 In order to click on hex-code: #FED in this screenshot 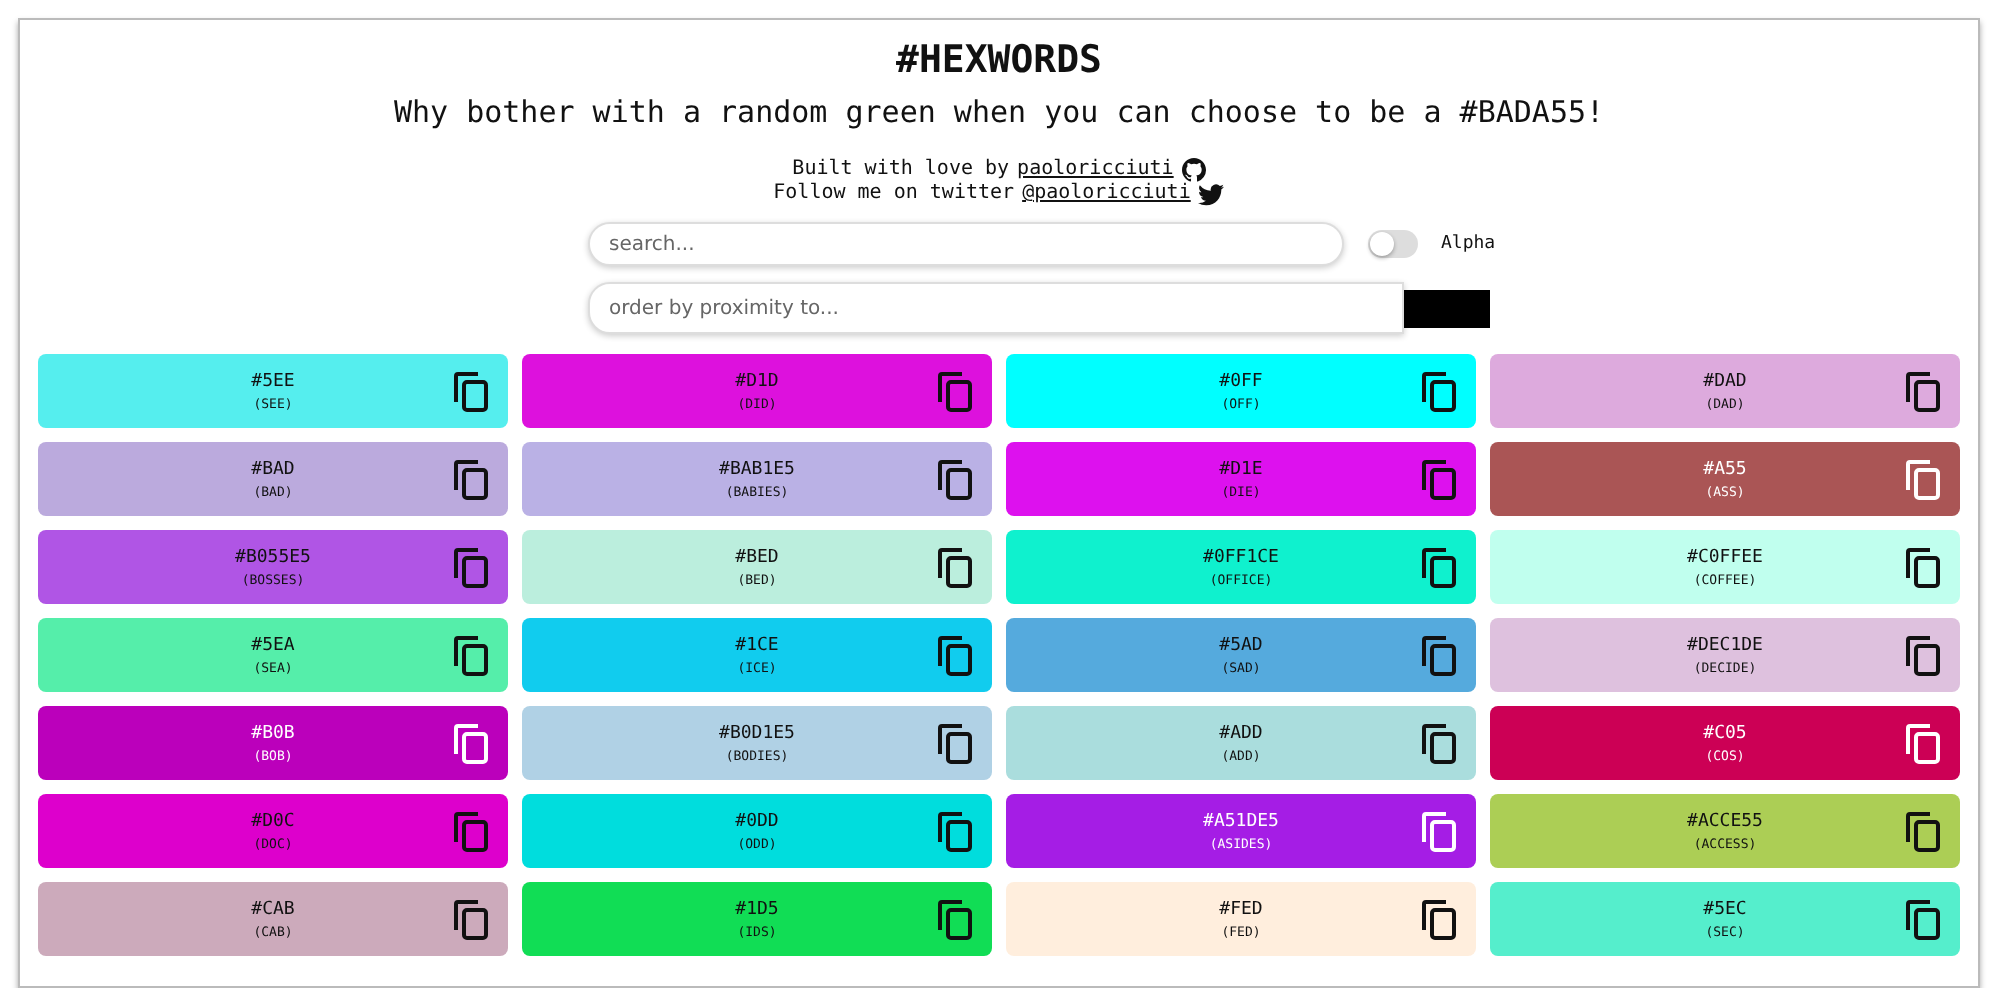, I will do `click(1241, 909)`.